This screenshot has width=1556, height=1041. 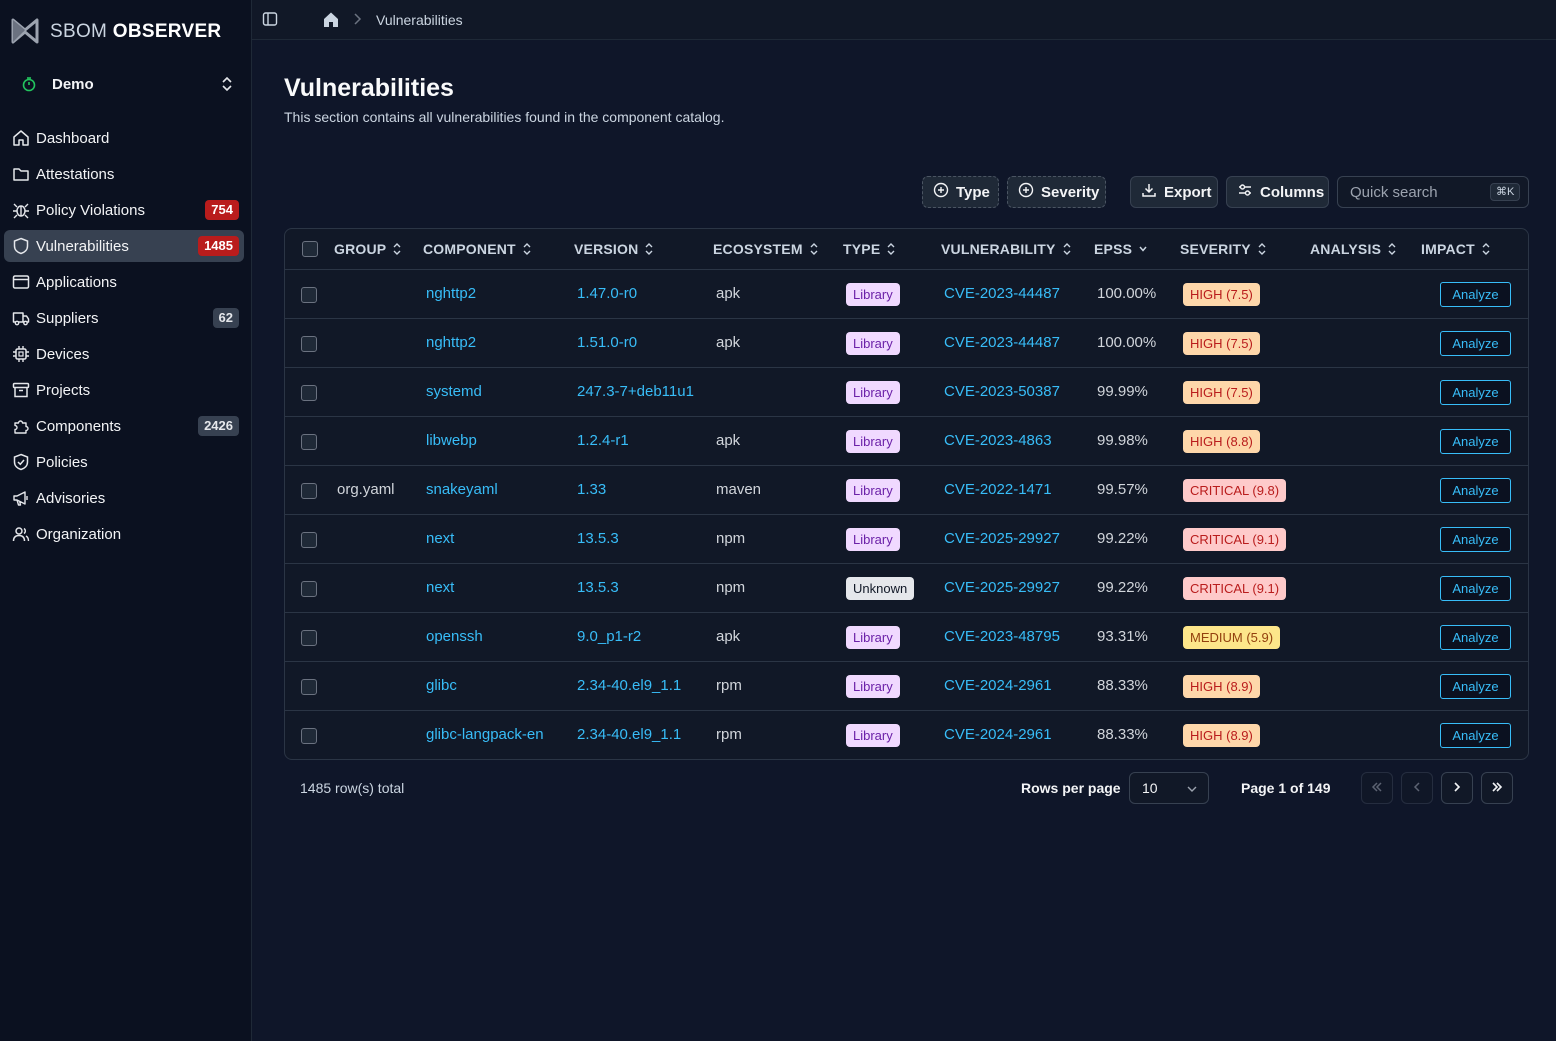 I want to click on sidebar-item-label: Vulnerabilities, so click(x=82, y=246).